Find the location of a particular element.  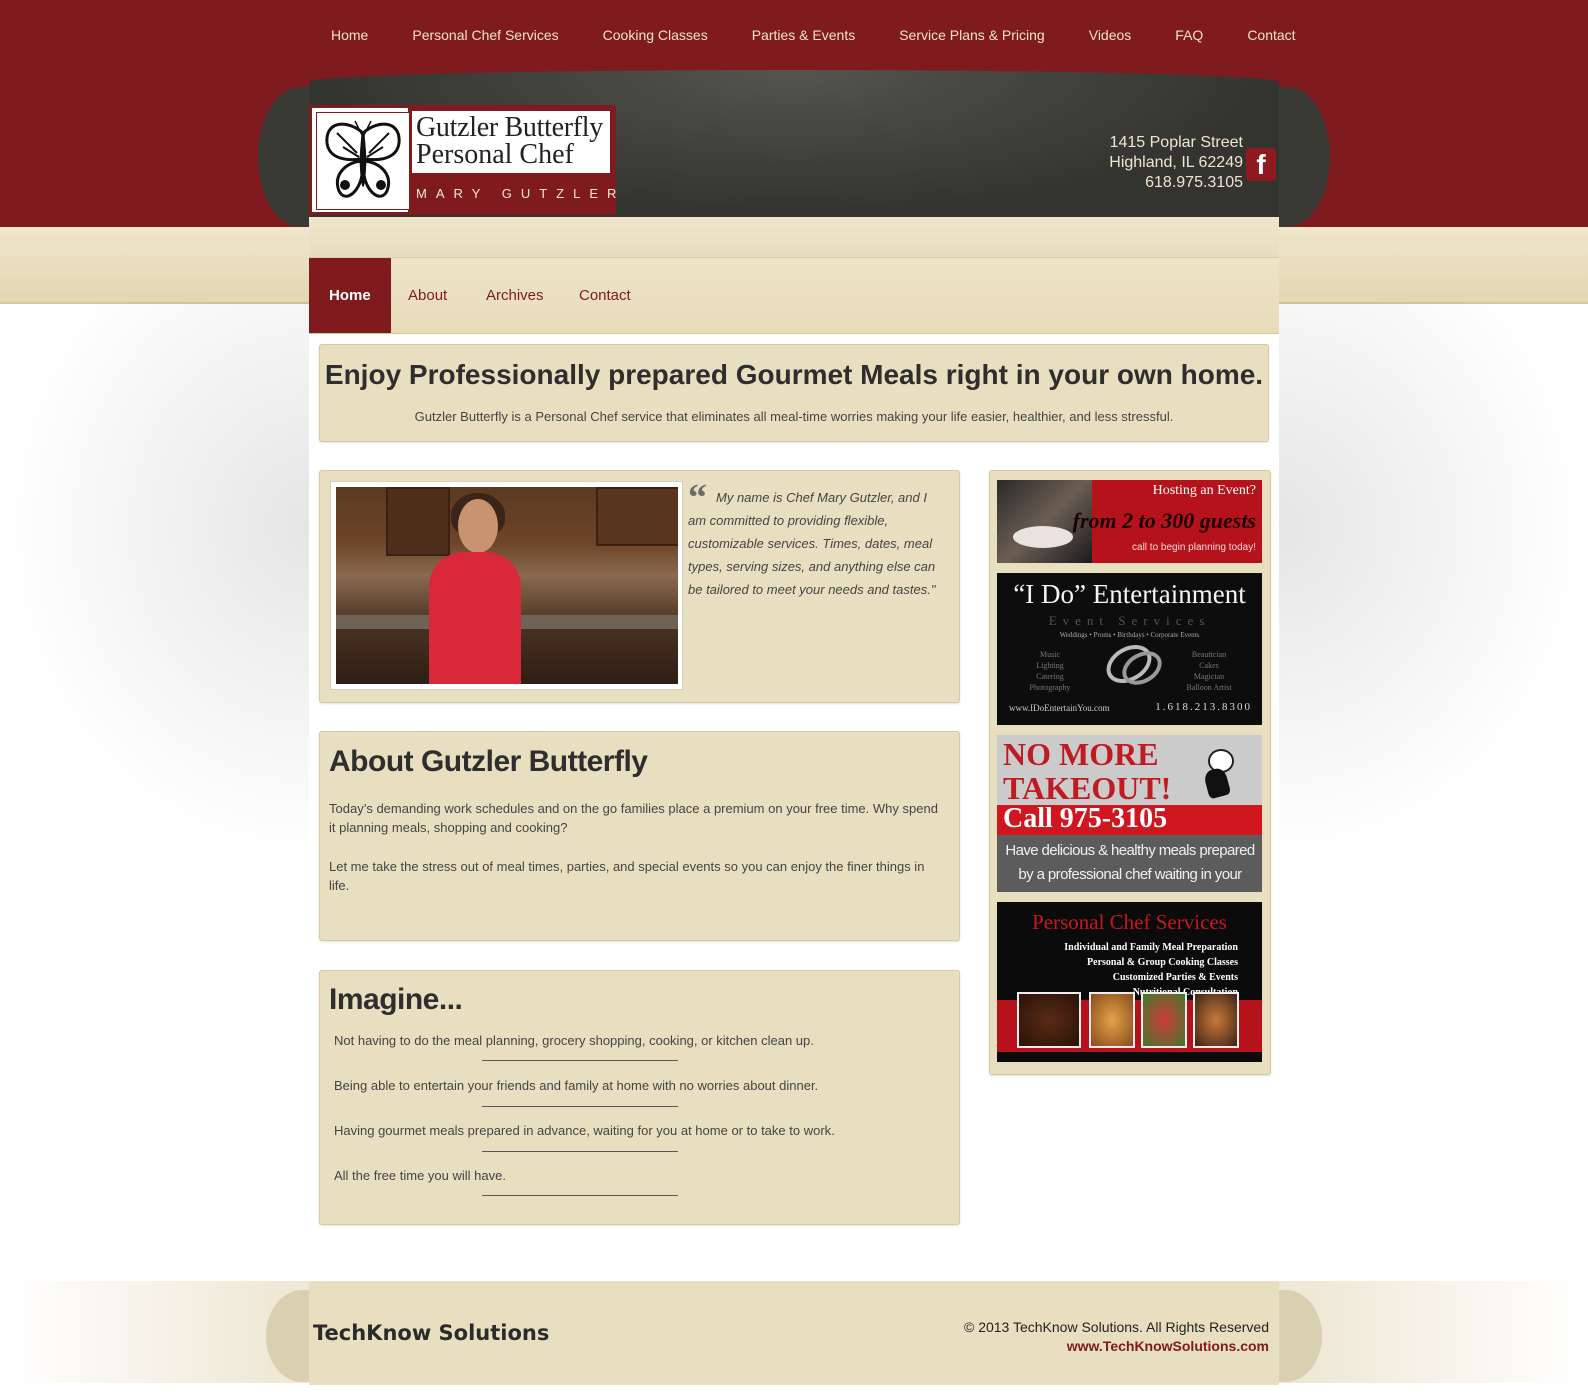

ad-ido-subtitle: Event Services is located at coordinates (1129, 620).